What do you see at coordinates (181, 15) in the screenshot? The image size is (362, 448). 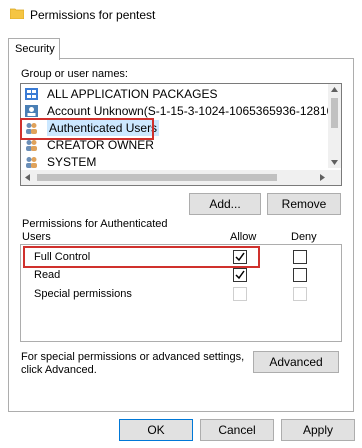 I see `title-bar: Permissions for pentest` at bounding box center [181, 15].